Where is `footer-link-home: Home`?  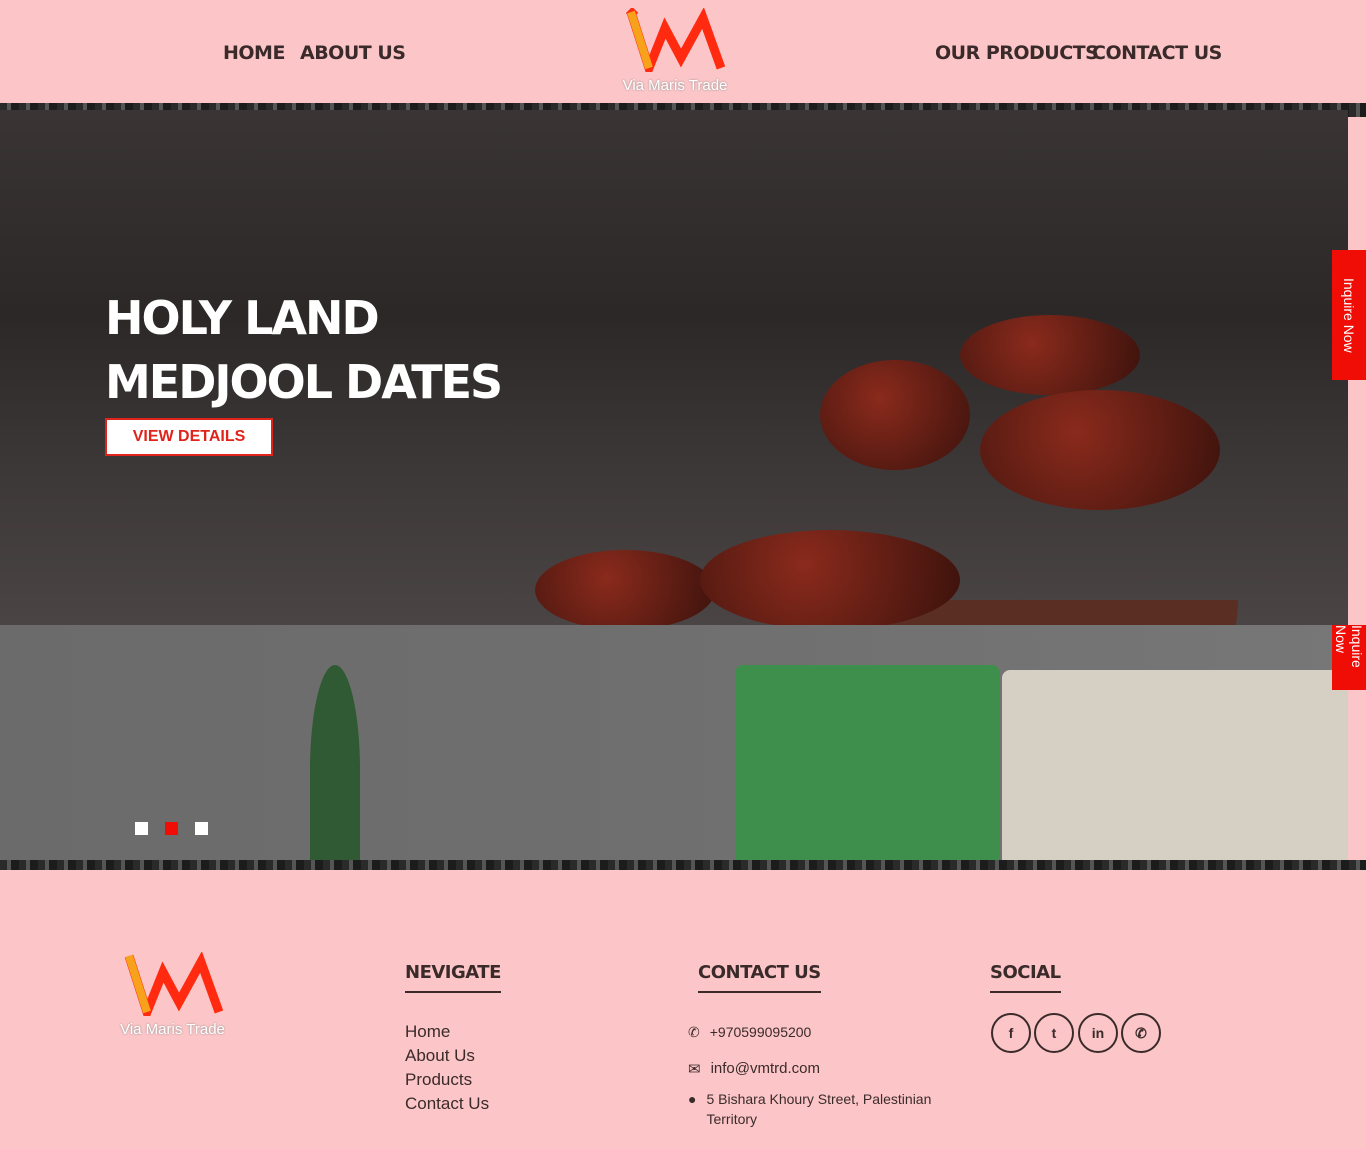 footer-link-home: Home is located at coordinates (427, 1032).